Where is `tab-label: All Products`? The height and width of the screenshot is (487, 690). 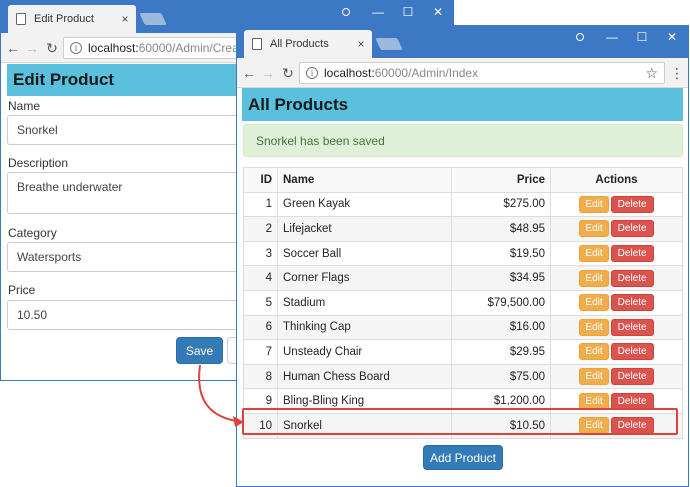
tab-label: All Products is located at coordinates (299, 44).